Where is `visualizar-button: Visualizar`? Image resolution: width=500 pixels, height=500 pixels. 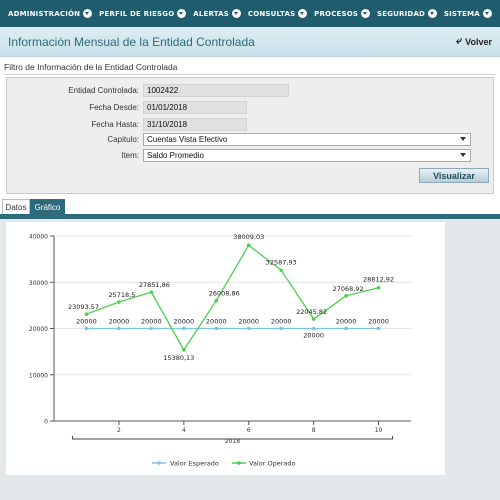 visualizar-button: Visualizar is located at coordinates (454, 175).